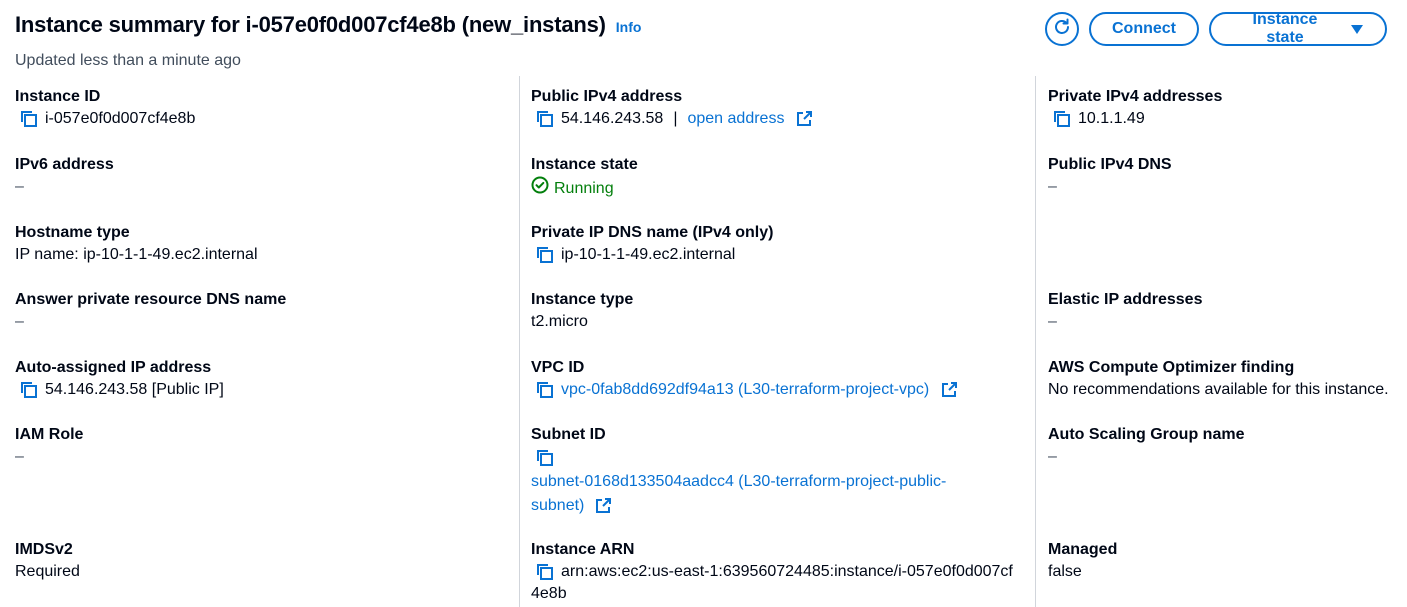 This screenshot has height=607, width=1407. I want to click on field-public-dns: Public IPv4 DNS –, so click(1225, 176).